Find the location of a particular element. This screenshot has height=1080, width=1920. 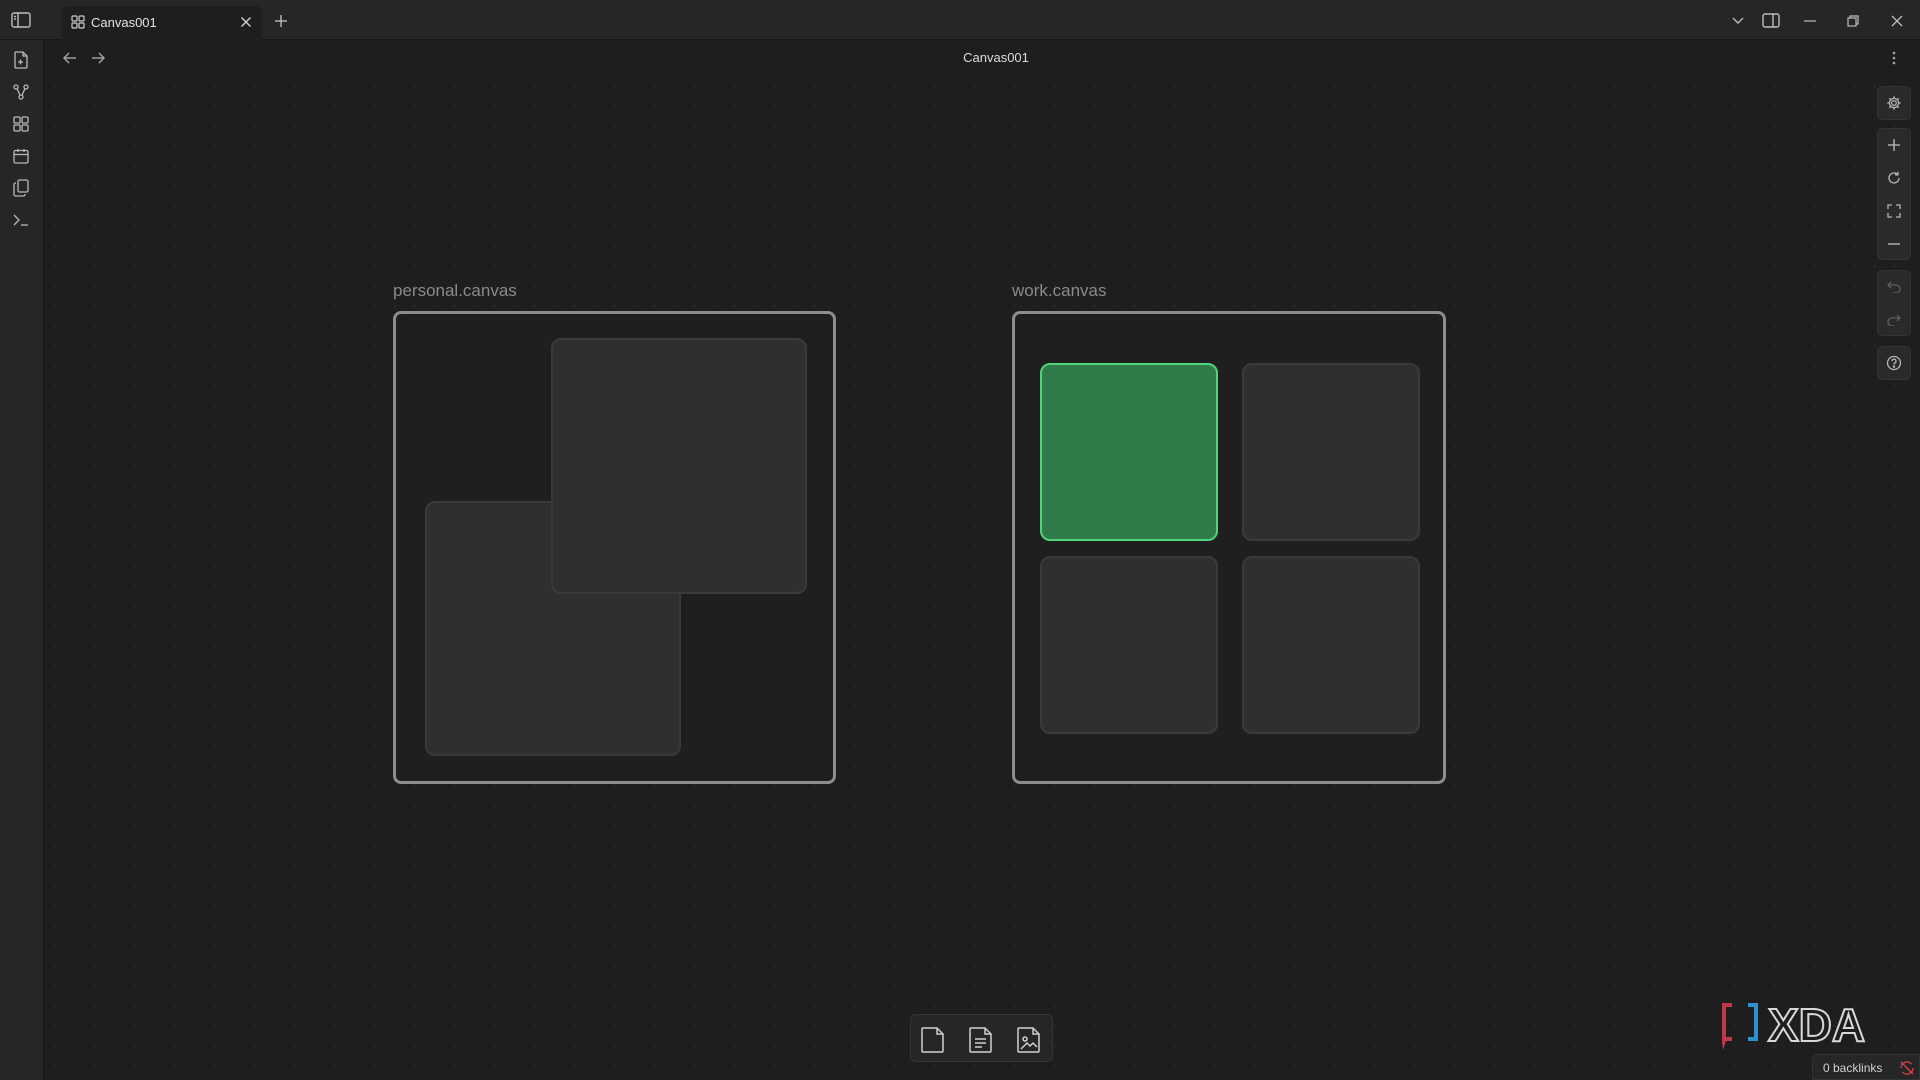

add-card-icon is located at coordinates (933, 1040).